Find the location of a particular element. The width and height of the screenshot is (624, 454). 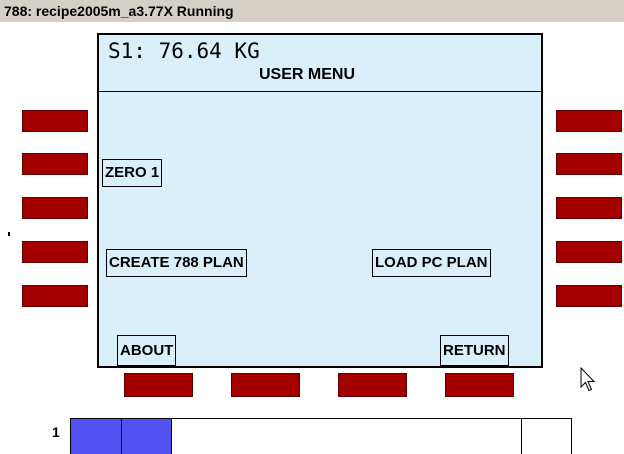

load-plan-button: LOAD PC PLAN is located at coordinates (431, 263).